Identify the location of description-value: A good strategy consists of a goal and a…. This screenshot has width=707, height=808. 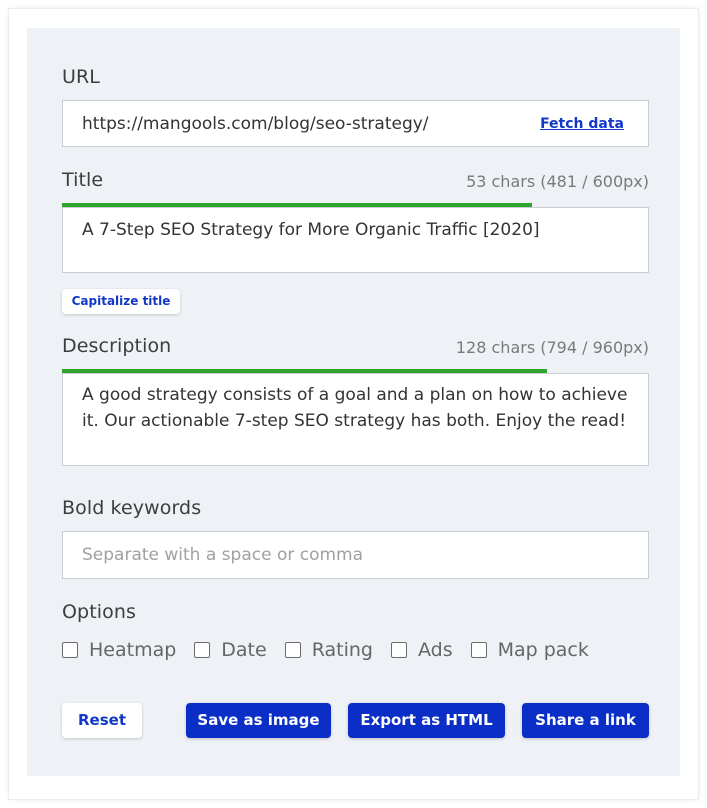
(355, 408).